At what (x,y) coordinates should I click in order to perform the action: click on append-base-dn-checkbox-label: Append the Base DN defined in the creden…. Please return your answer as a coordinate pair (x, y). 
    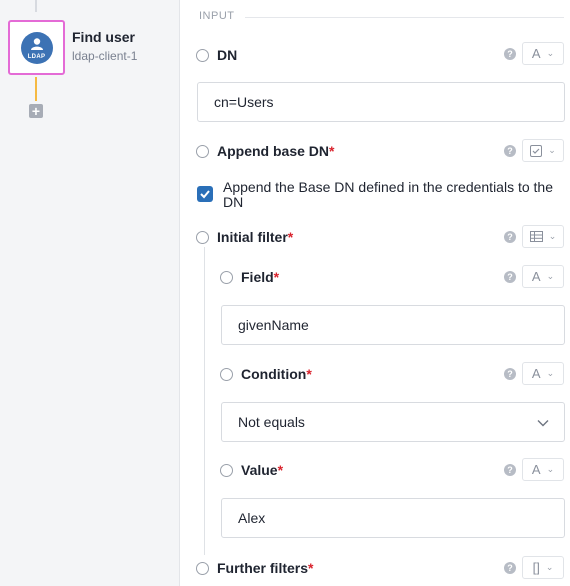
    Looking at the image, I should click on (388, 194).